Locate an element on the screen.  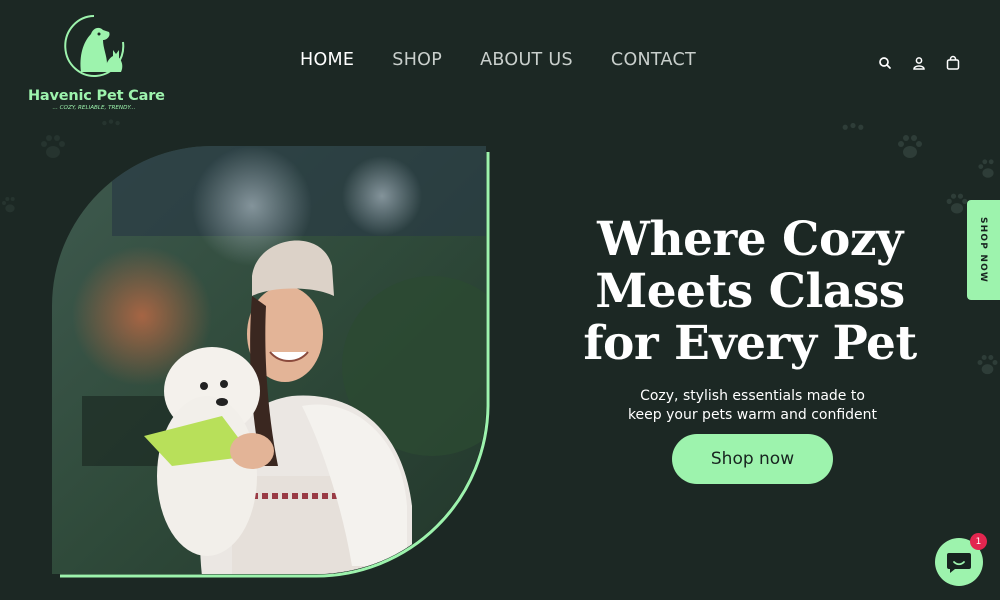
main-navigation: HOME SHOP ABOUT US CONTACT is located at coordinates (498, 60).